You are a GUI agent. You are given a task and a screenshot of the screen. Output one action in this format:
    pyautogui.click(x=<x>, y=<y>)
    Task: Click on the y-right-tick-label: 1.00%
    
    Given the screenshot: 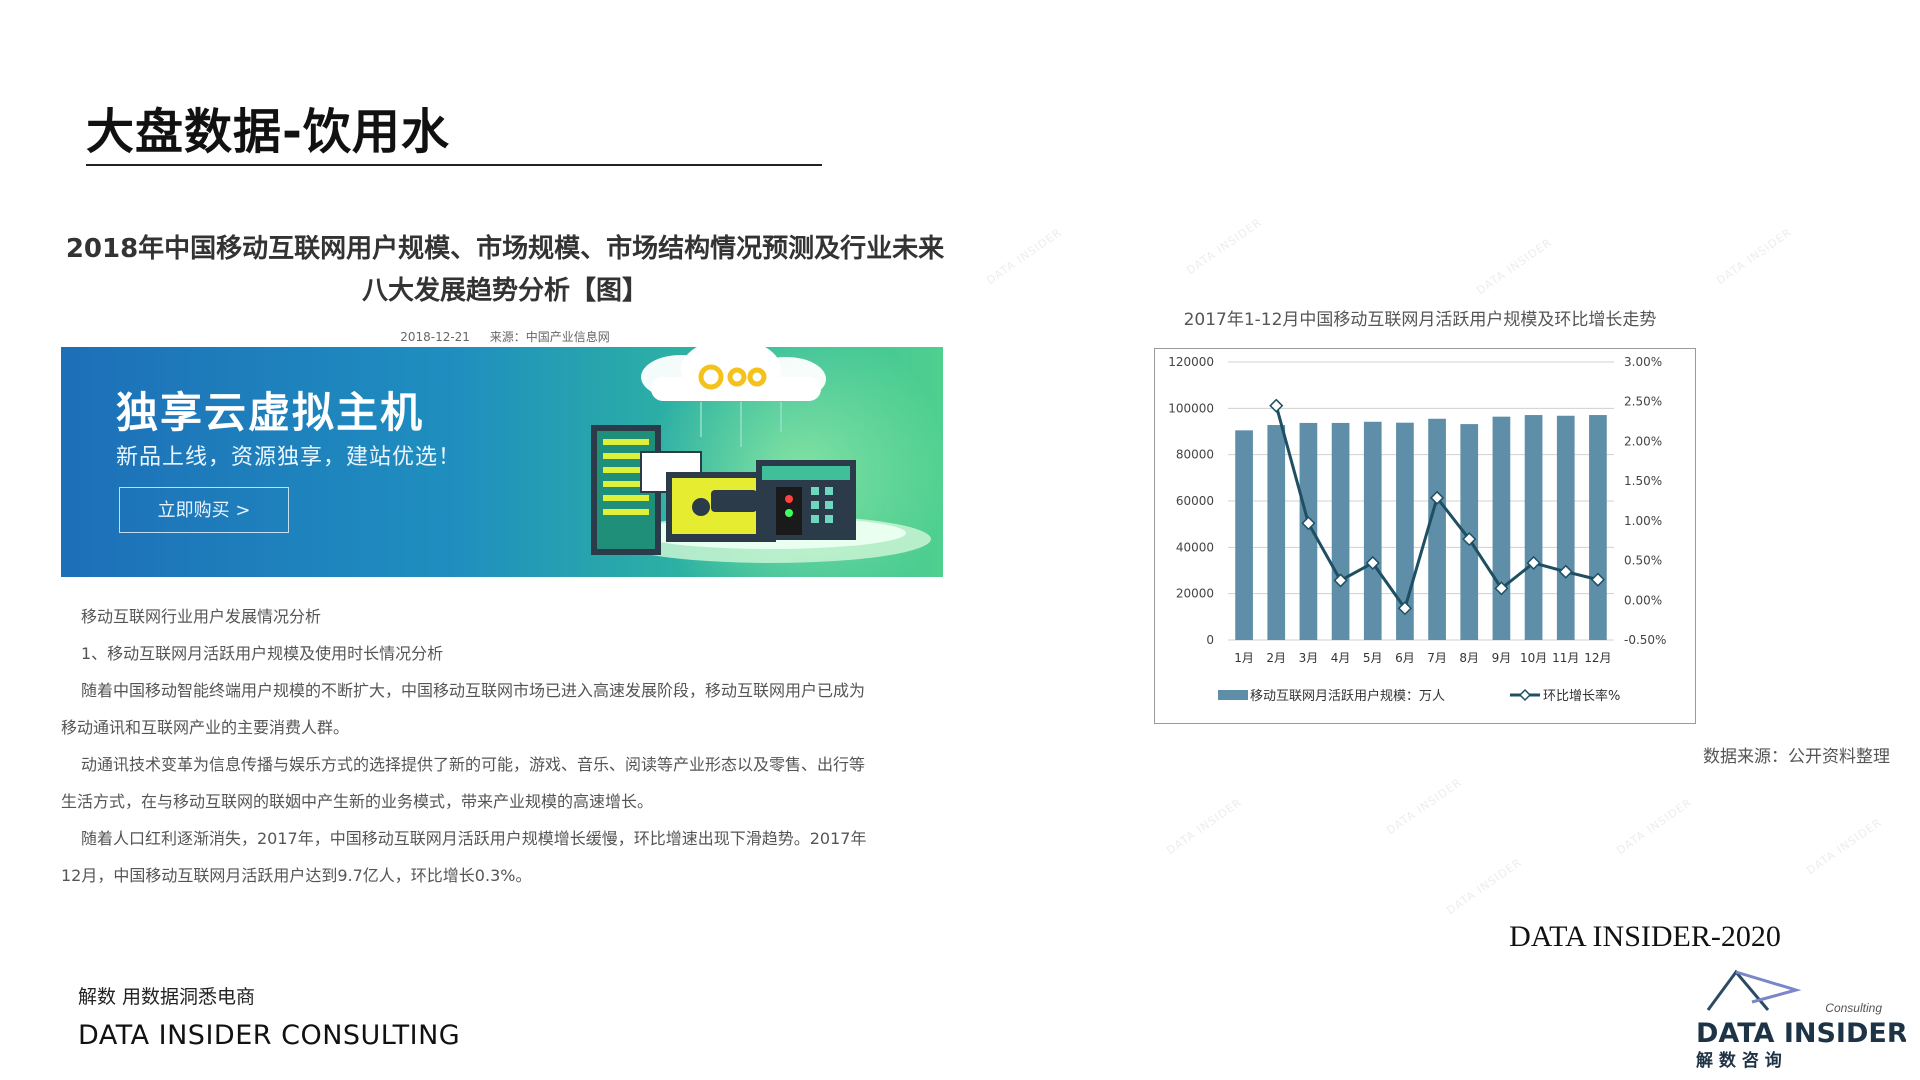 What is the action you would take?
    pyautogui.click(x=1643, y=521)
    